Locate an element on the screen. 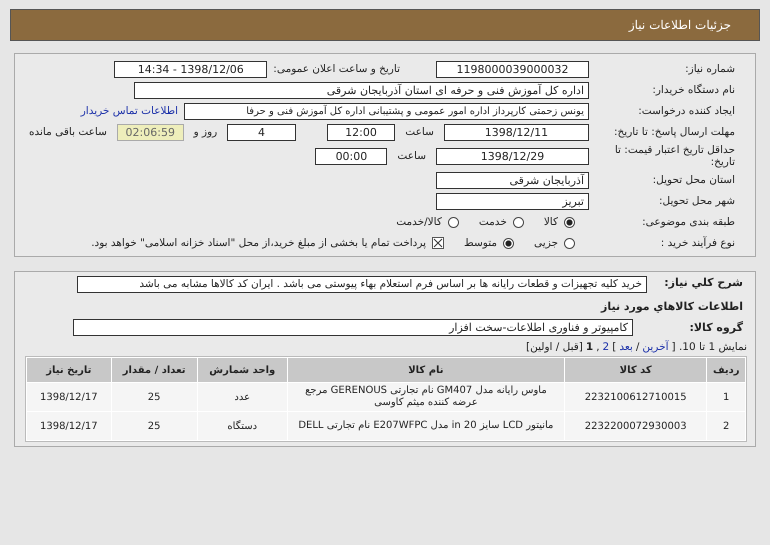  field-label: ساعت باقی مانده is located at coordinates (68, 132).